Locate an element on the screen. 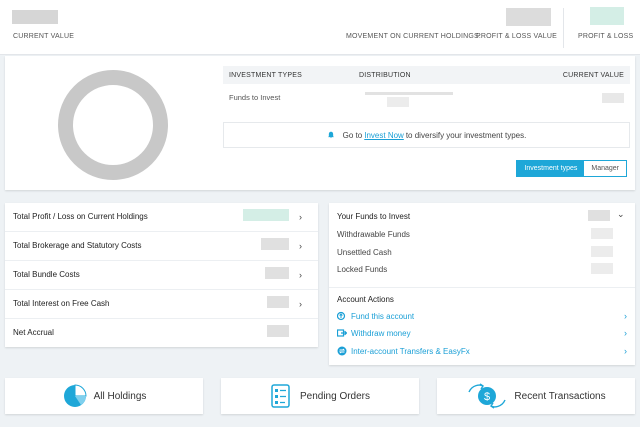 The width and height of the screenshot is (640, 427). pl-value-label: PROFIT & LOSS VALUE is located at coordinates (516, 36).